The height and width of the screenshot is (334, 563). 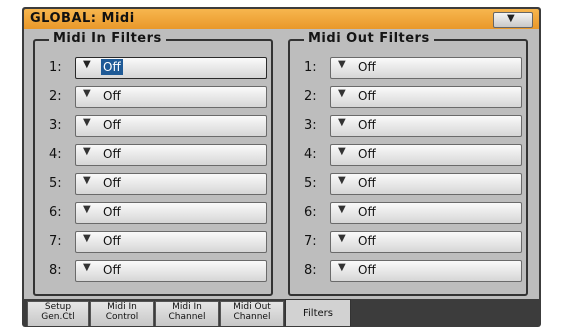 I want to click on midi-in-filter-2-select: ▼ Off, so click(x=171, y=97).